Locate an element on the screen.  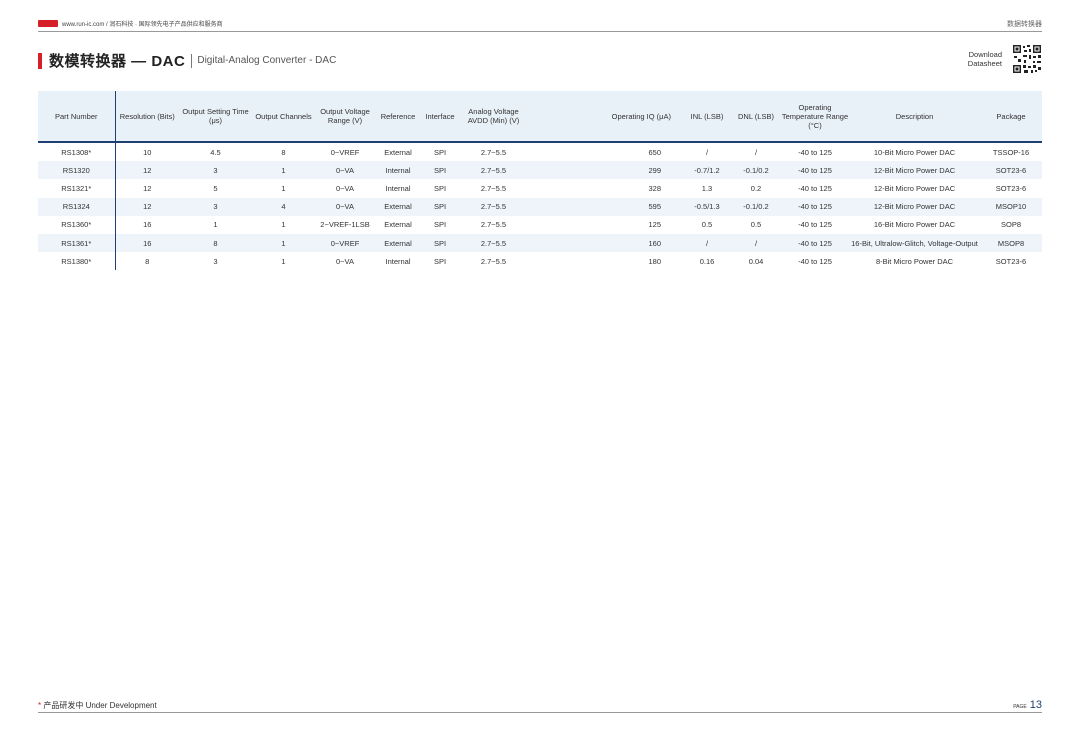
col-header-temperature: Operating Temperature Range (°C) is located at coordinates (815, 117).